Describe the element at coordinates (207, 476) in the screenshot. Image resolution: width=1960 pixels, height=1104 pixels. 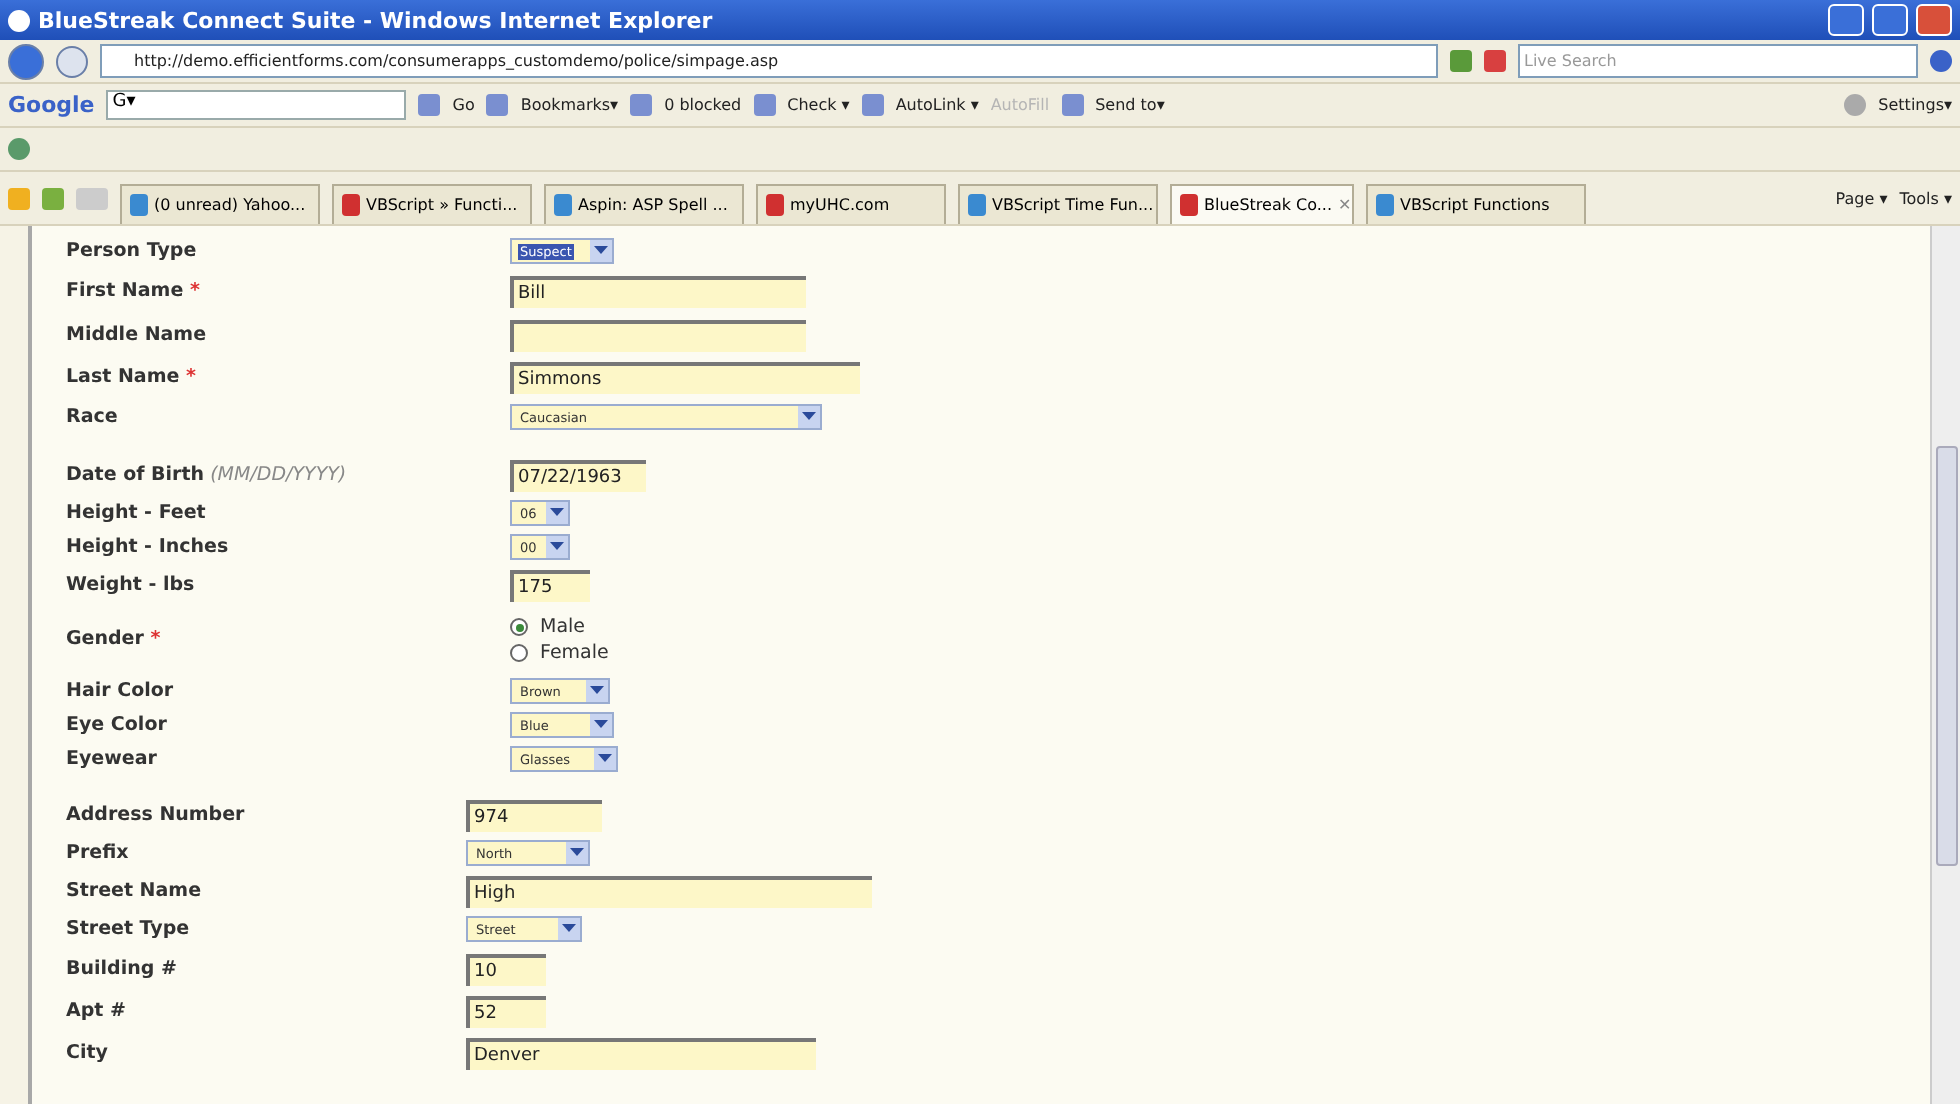
I see `field-label: Date of Birth (MM/DD/YYYY)` at that location.